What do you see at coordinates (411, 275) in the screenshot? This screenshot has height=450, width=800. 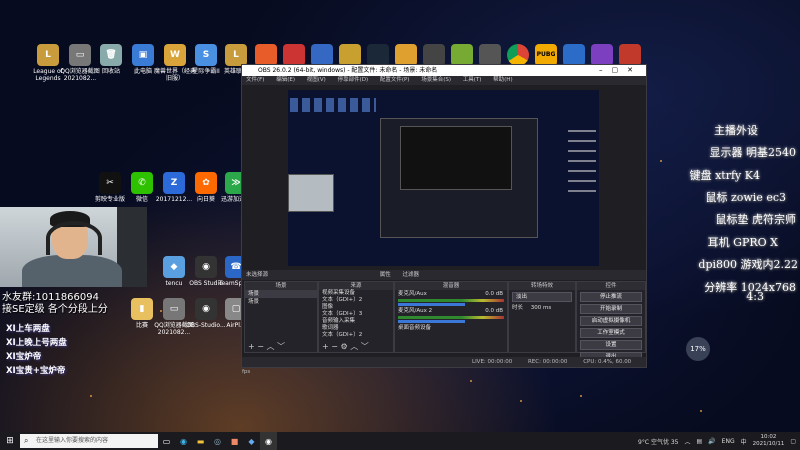 I see `filters-button: 过滤器` at bounding box center [411, 275].